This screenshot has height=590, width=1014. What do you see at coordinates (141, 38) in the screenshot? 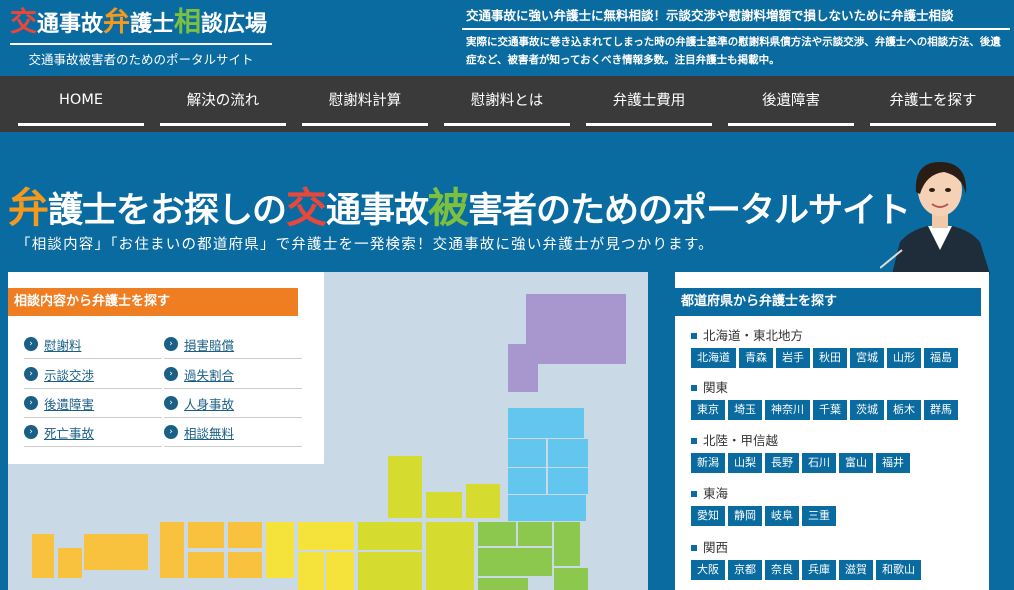
I see `site-logo: 交通事故弁護士相談広場 交通事故被害者のためのポータルサイト` at bounding box center [141, 38].